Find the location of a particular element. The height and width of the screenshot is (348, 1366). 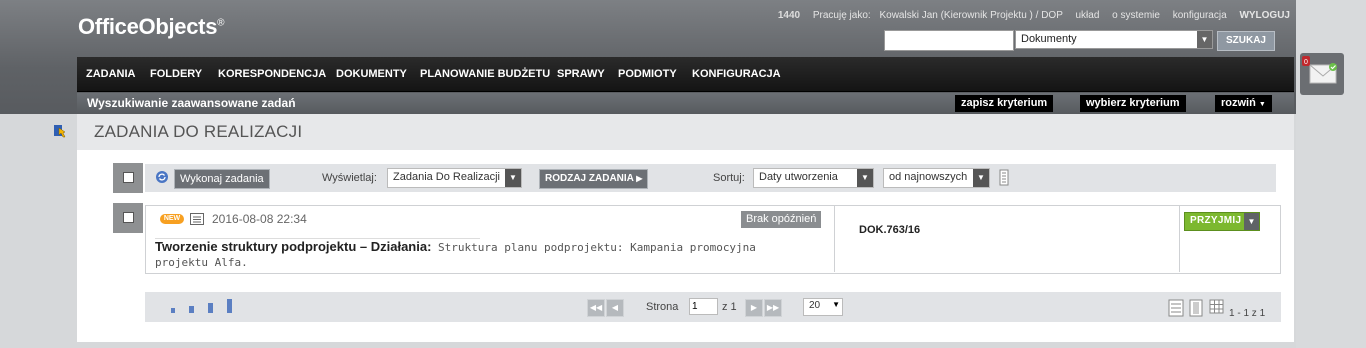

sort-order-select: od najnowszych ▼ is located at coordinates (936, 178).